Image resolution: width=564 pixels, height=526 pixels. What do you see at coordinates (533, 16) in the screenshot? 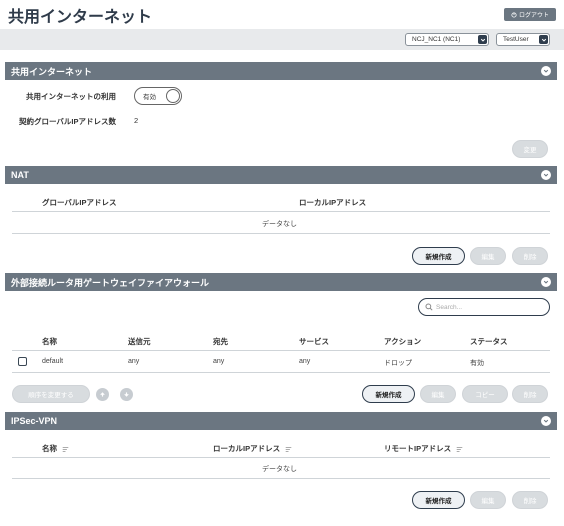
I see `logout-label: ログアウト` at bounding box center [533, 16].